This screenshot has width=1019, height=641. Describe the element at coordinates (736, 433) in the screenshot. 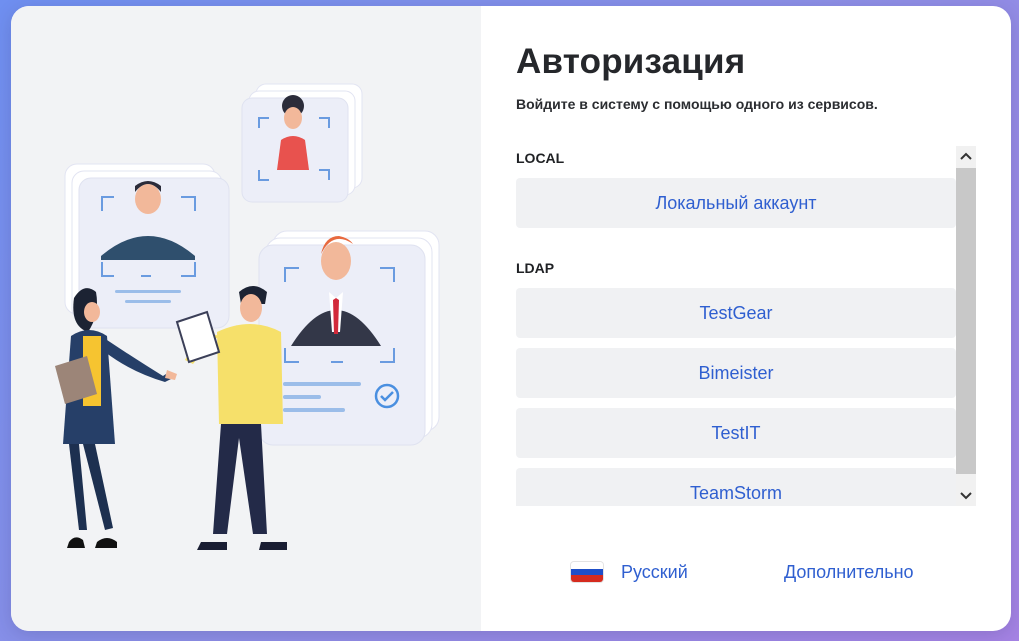

I see `ldap-testit-button: TestIT` at that location.